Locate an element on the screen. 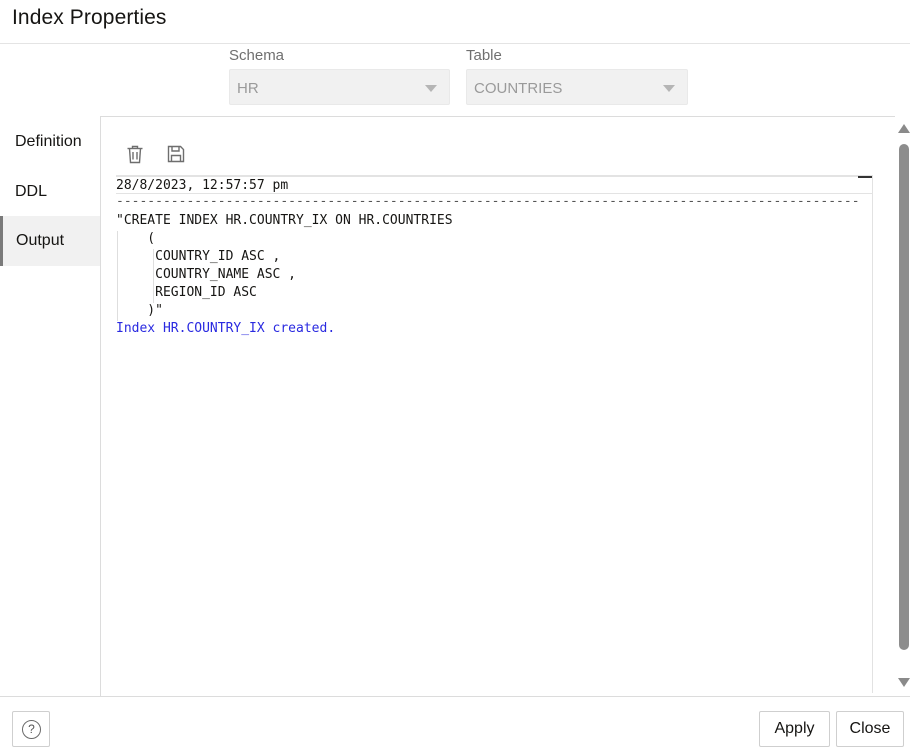 The height and width of the screenshot is (756, 910). output-message: Index HR.COUNTRY_IX created. is located at coordinates (226, 328).